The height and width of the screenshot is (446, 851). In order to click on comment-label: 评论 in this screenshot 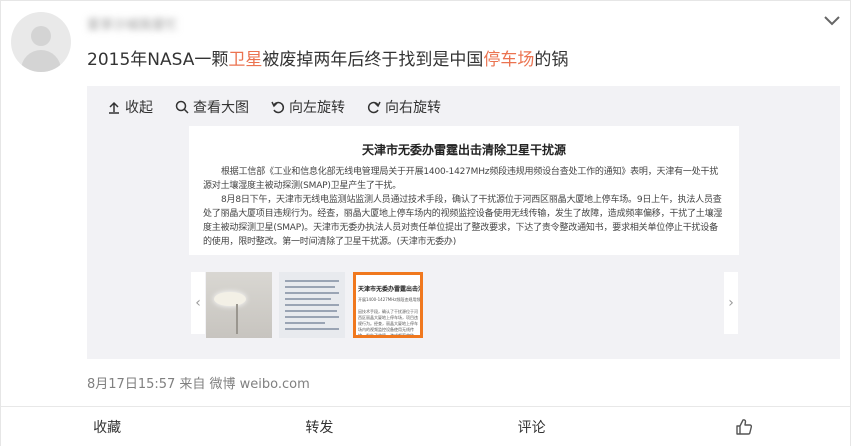, I will do `click(531, 427)`.